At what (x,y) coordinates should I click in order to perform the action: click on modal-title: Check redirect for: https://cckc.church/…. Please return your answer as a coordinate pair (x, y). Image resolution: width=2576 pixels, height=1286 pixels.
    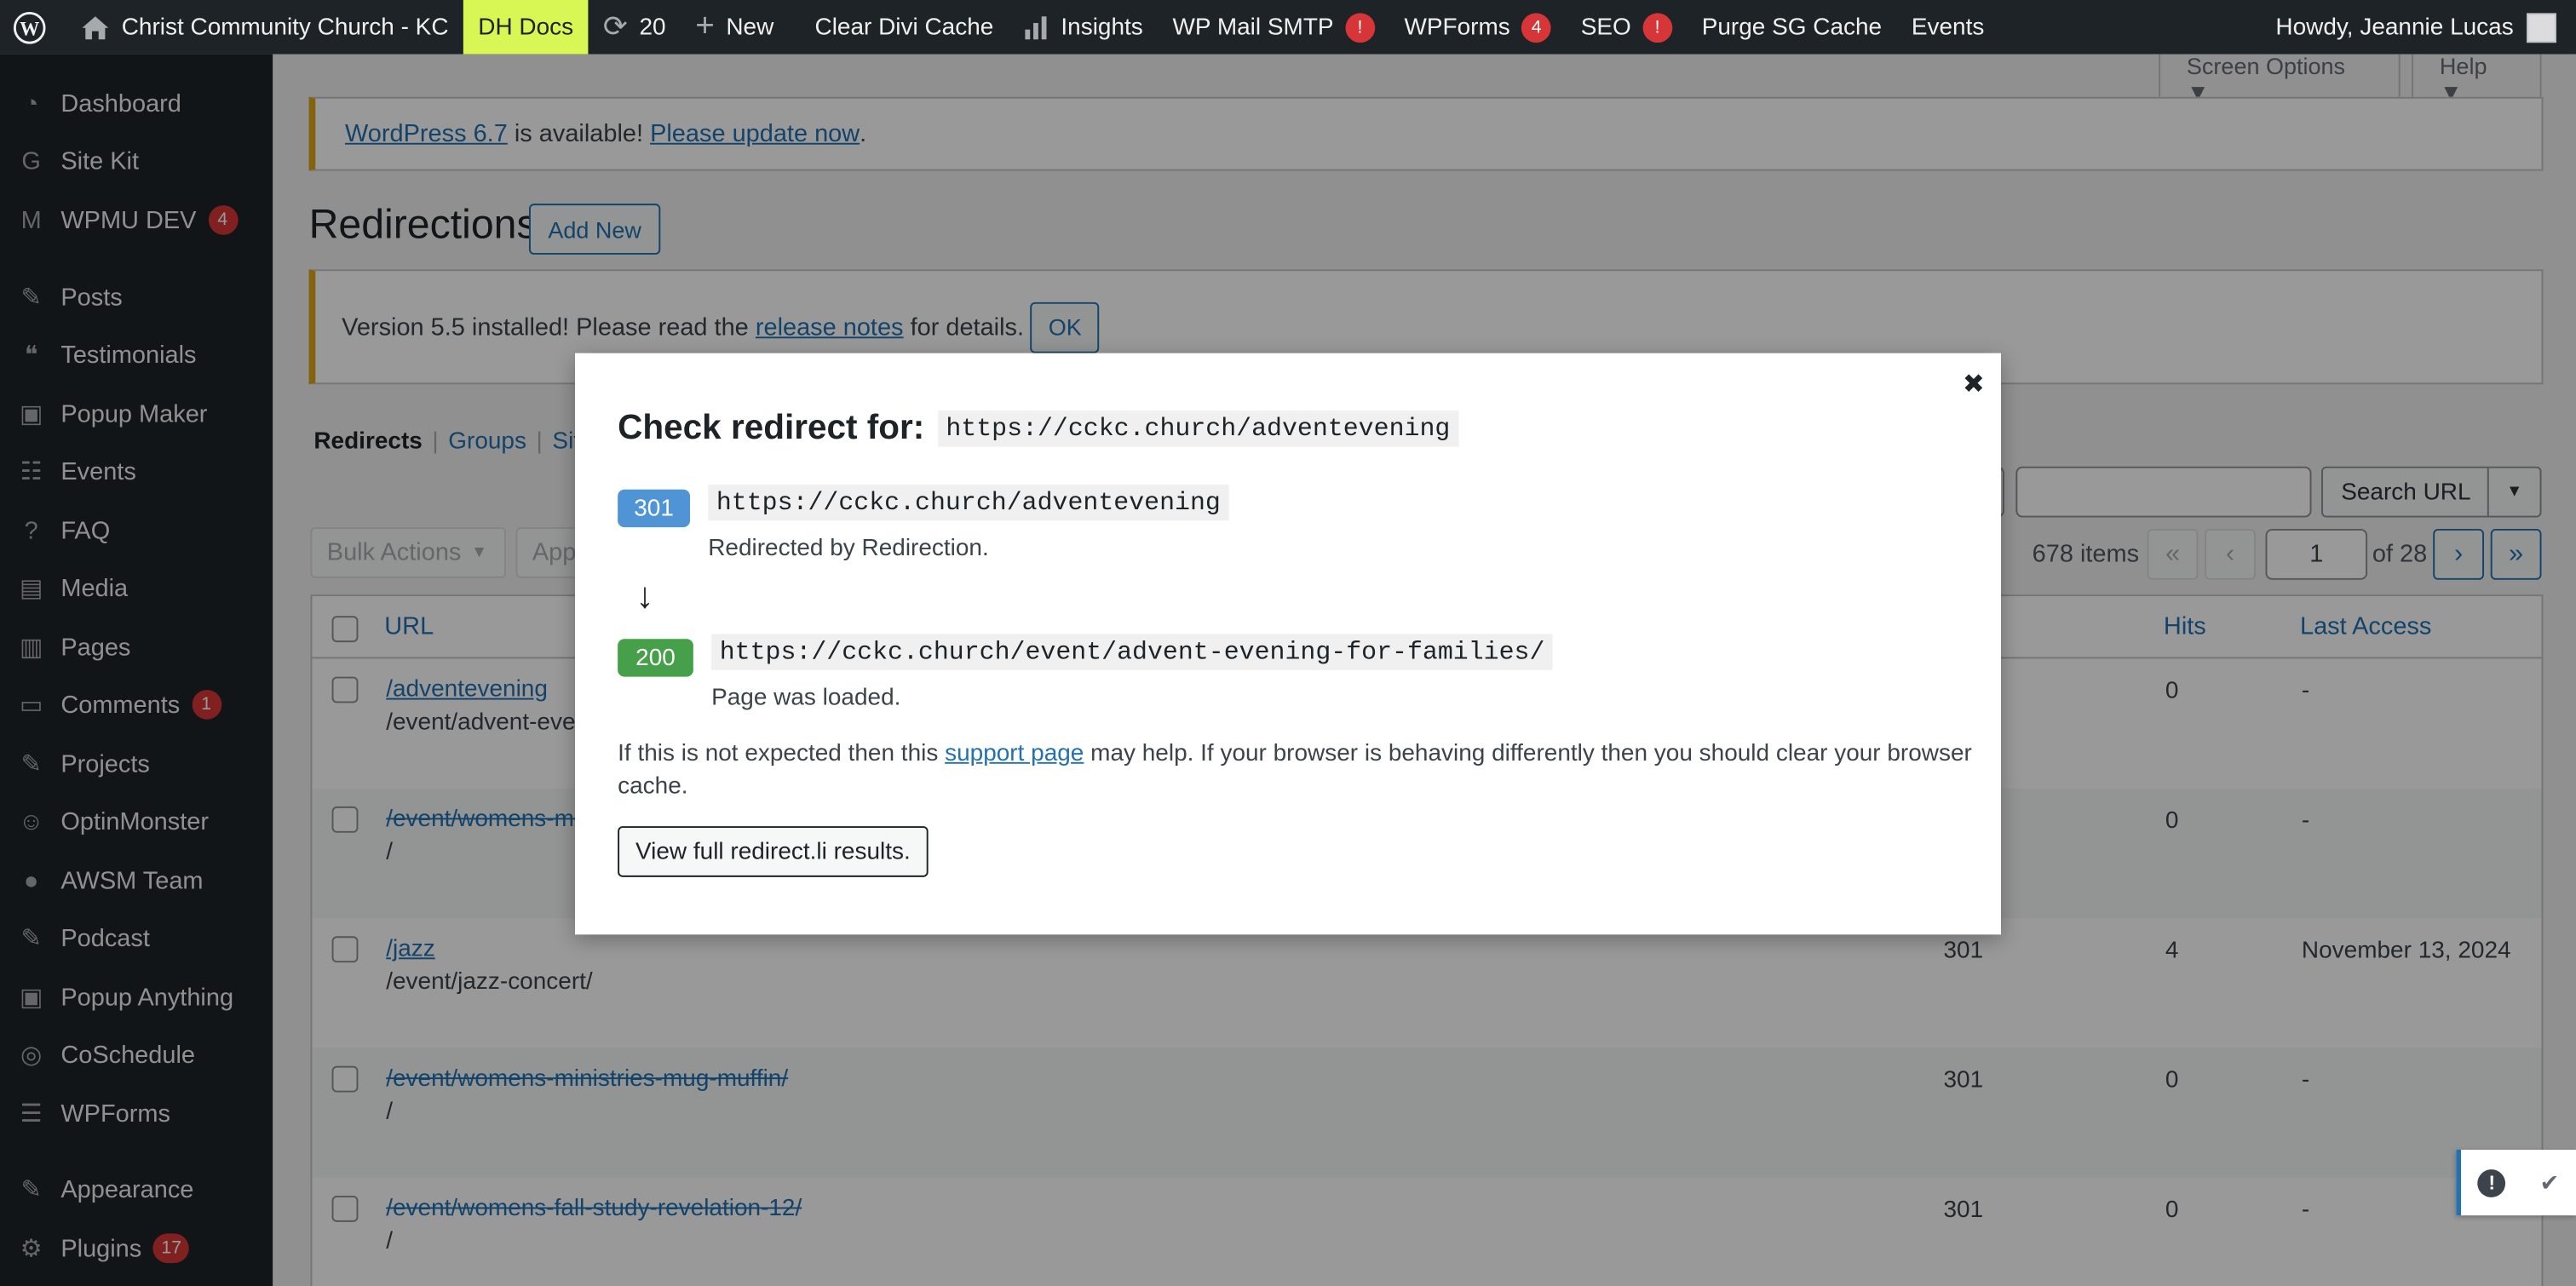
    Looking at the image, I should click on (1038, 429).